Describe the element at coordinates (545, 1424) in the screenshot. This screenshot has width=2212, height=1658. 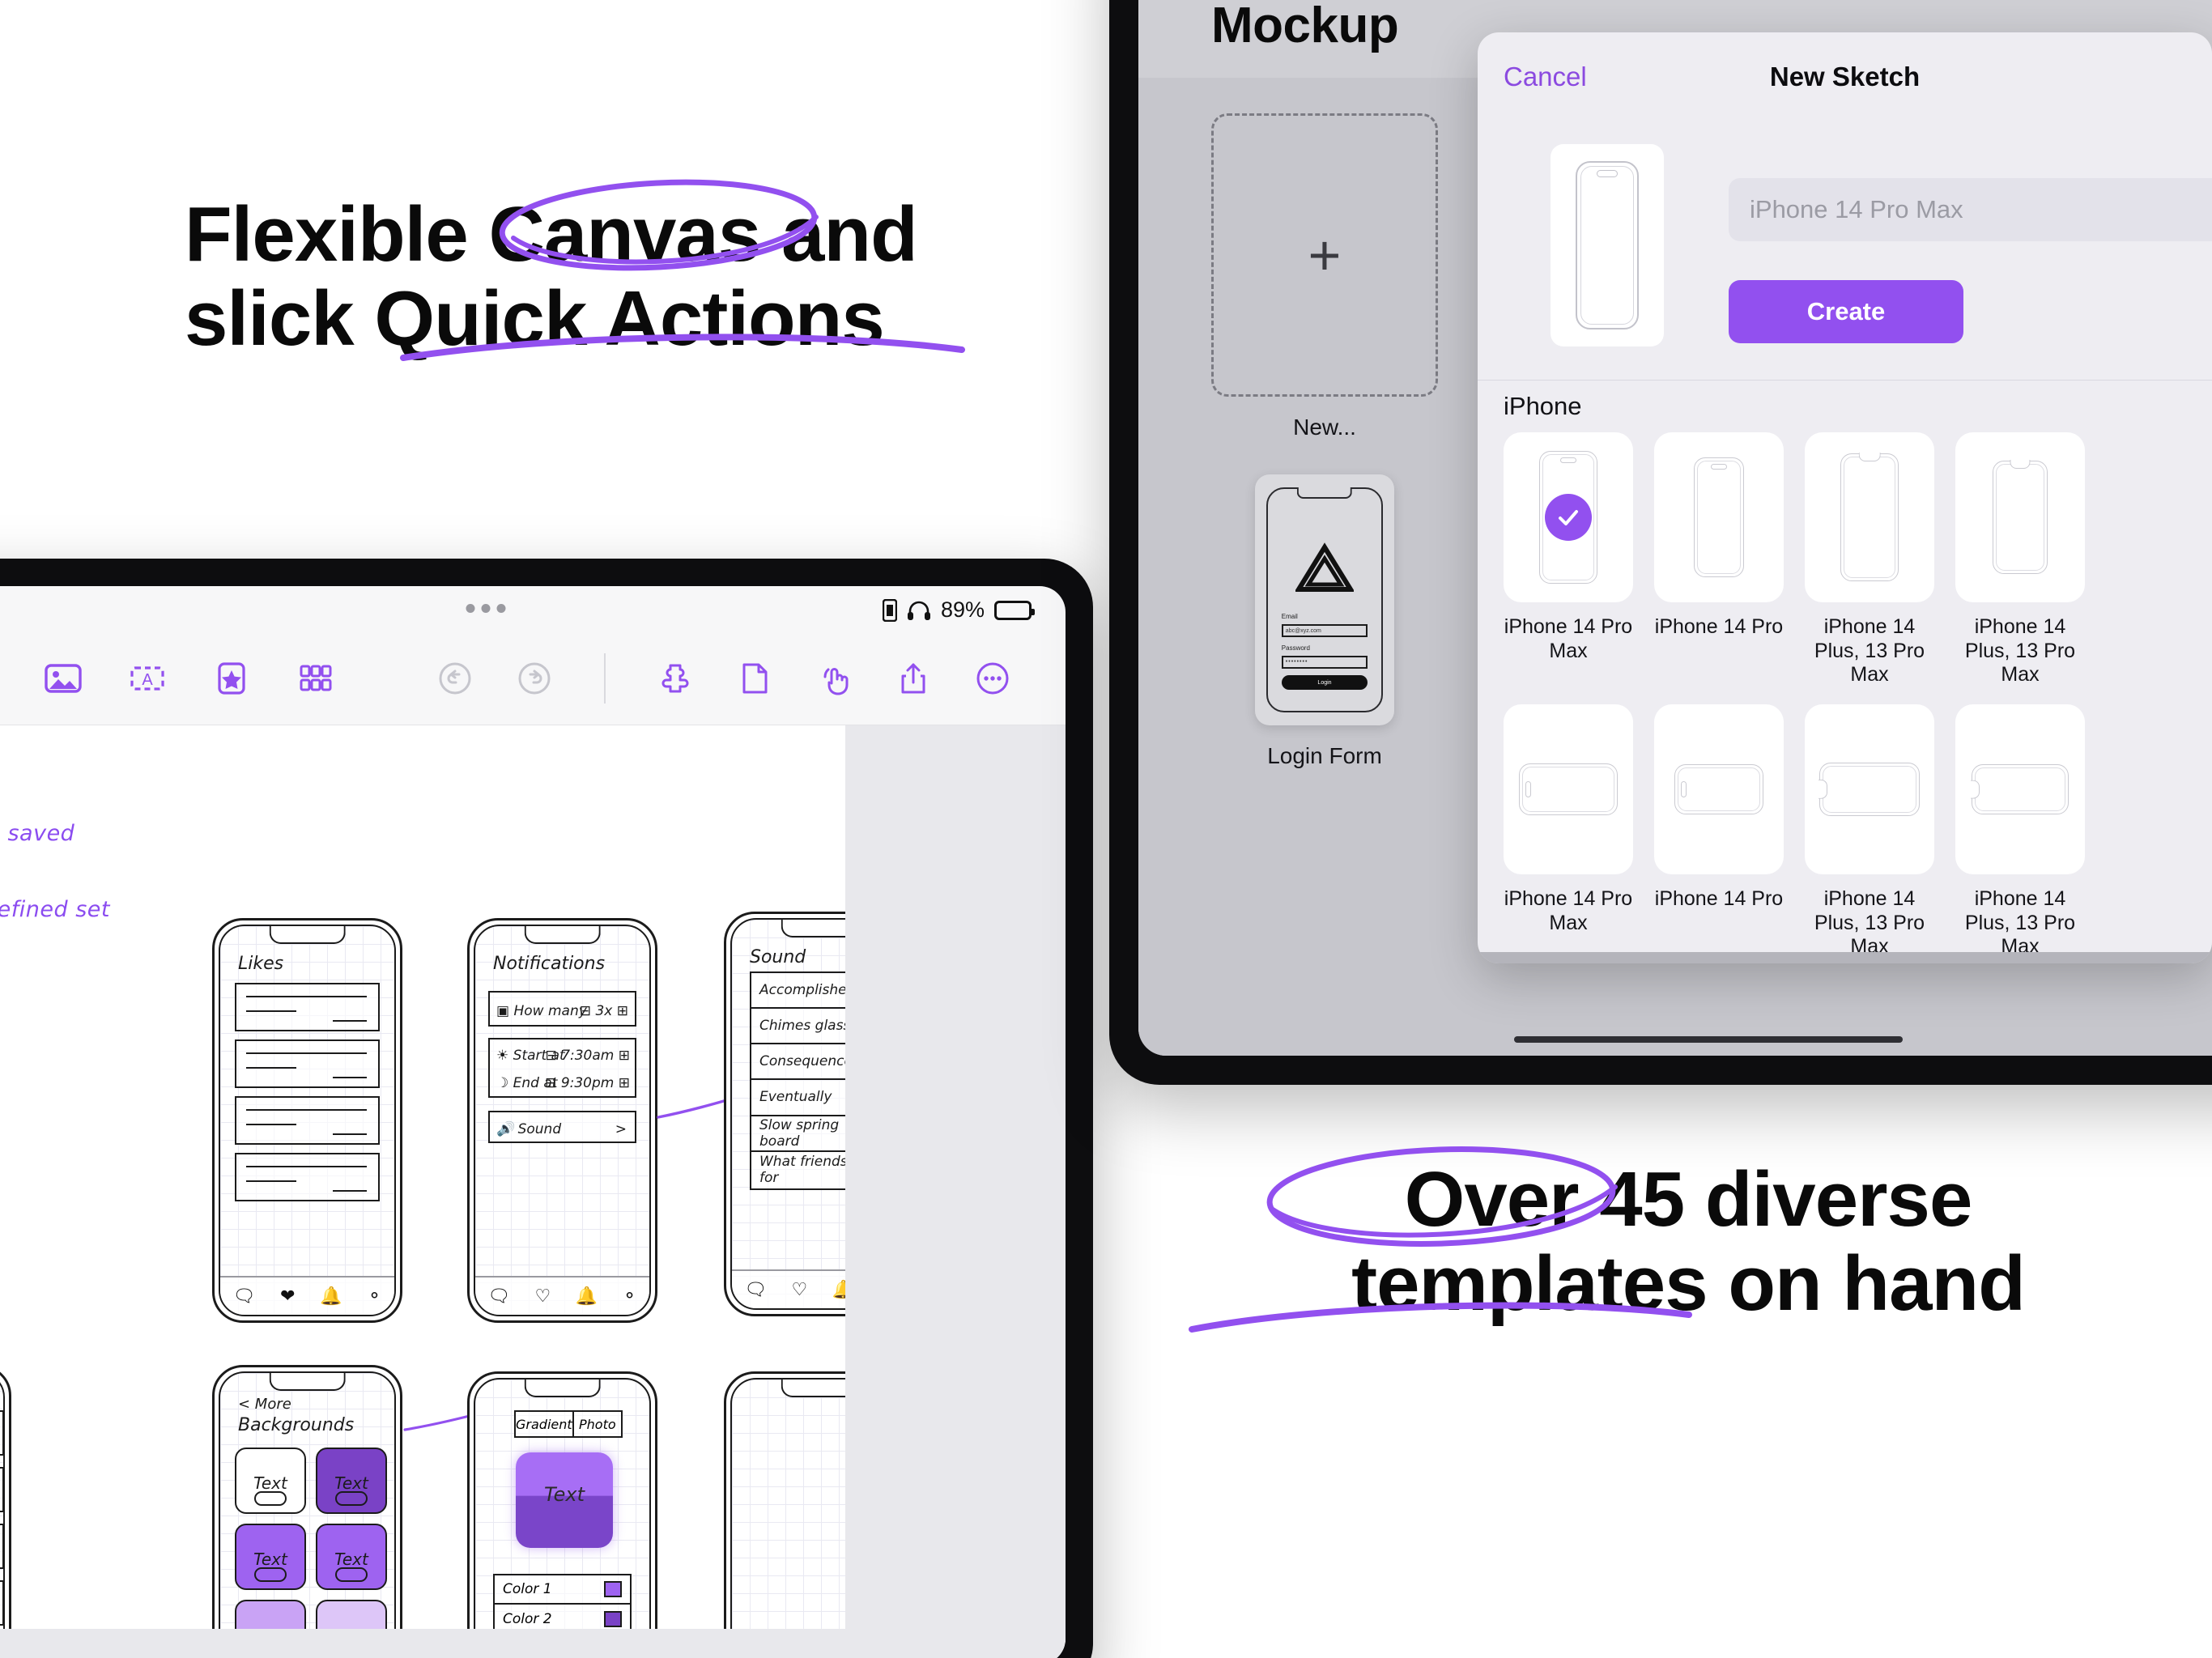
I see `tab-gradient: Gradient` at that location.